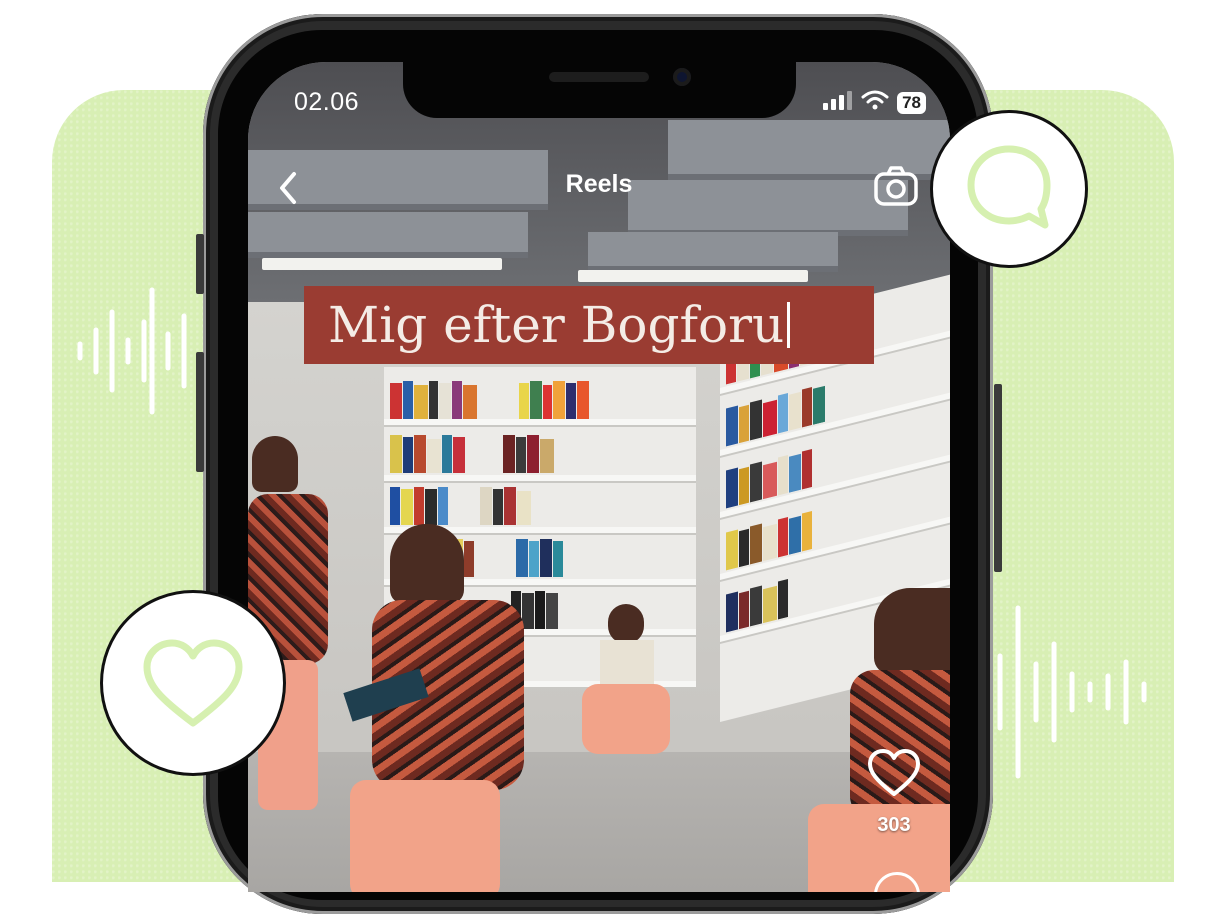 Image resolution: width=1226 pixels, height=914 pixels. Describe the element at coordinates (911, 102) in the screenshot. I see `battery-indicator: 78` at that location.